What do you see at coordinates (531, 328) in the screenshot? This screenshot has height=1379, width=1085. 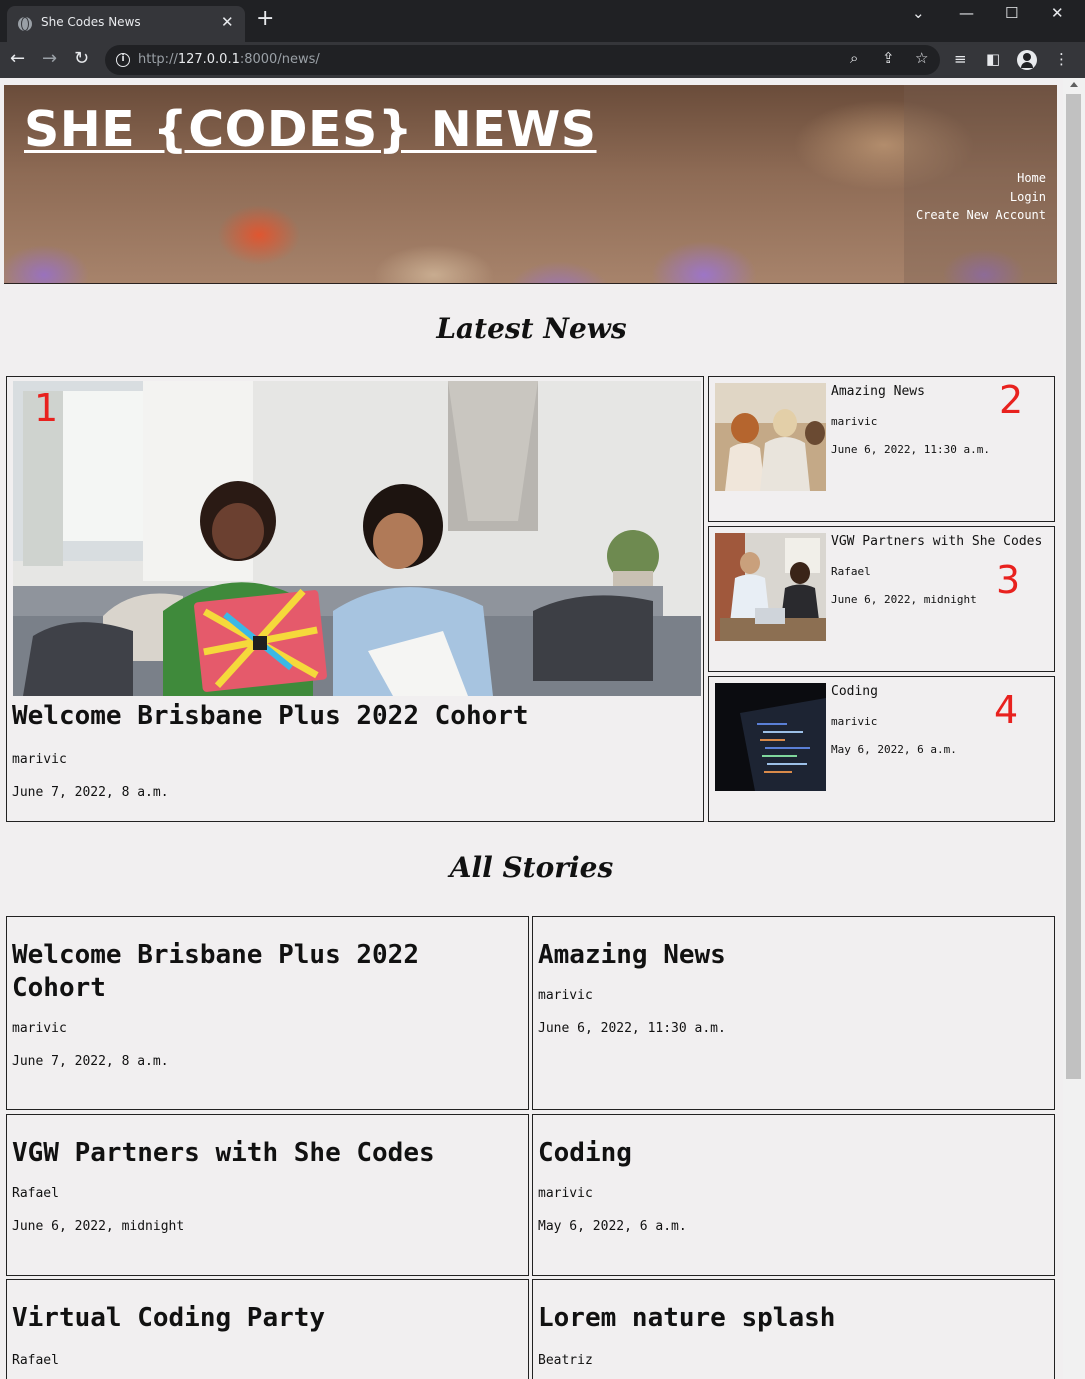 I see `latest-news-heading: Latest News` at bounding box center [531, 328].